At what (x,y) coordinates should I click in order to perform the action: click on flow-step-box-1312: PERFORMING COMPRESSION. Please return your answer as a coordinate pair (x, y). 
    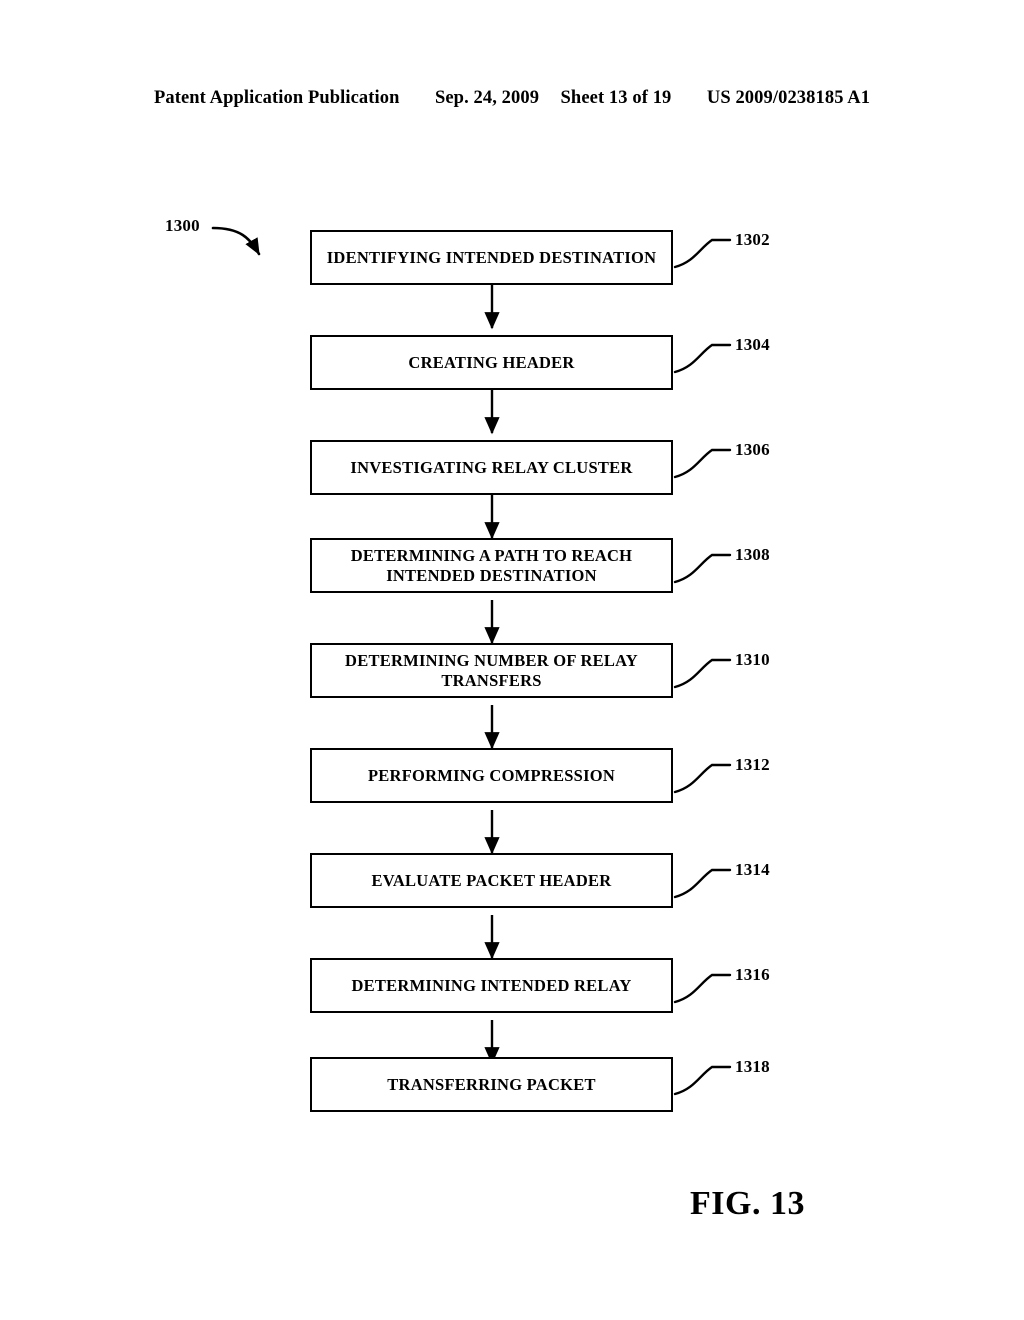
    Looking at the image, I should click on (491, 775).